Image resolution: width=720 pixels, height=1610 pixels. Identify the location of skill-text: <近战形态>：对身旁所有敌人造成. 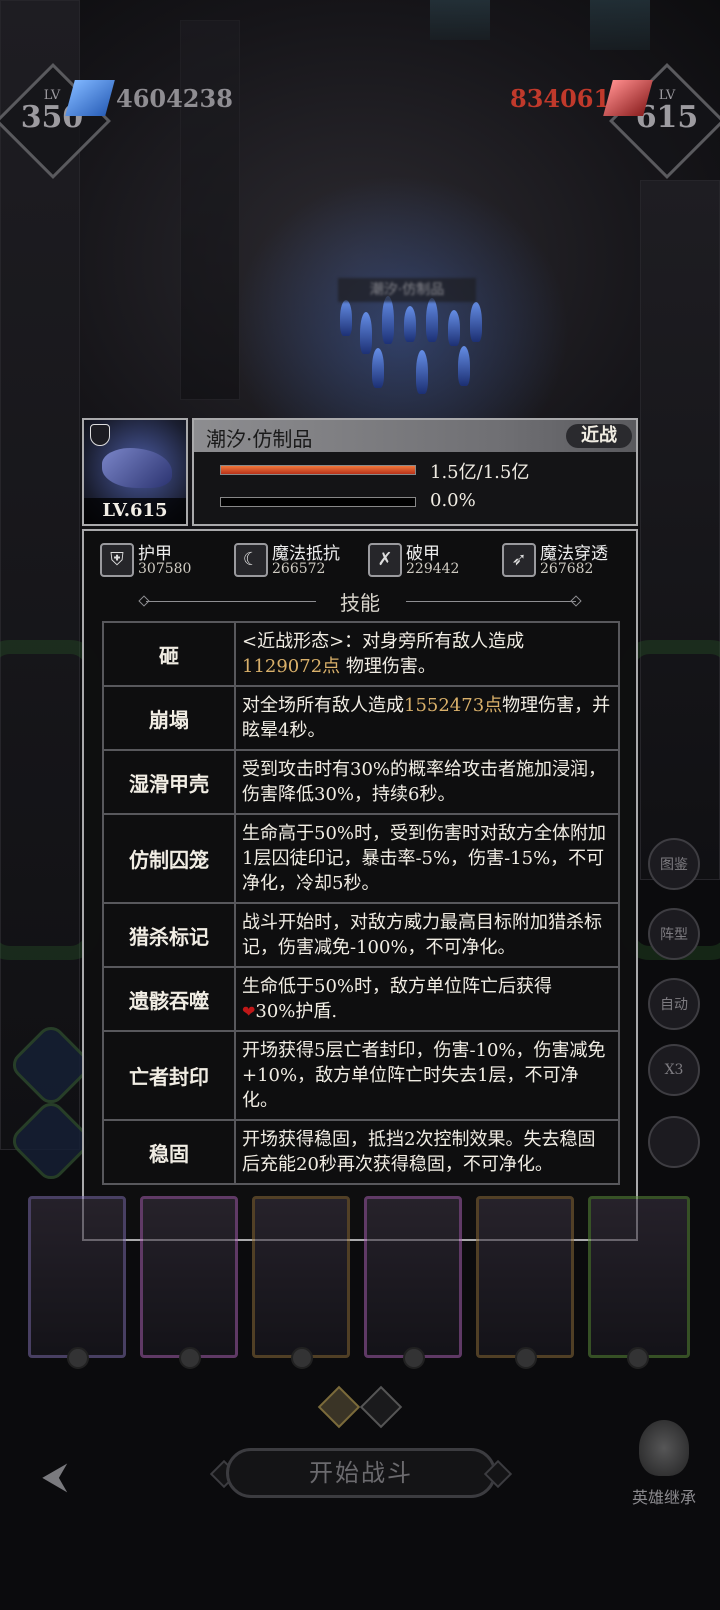
(383, 641).